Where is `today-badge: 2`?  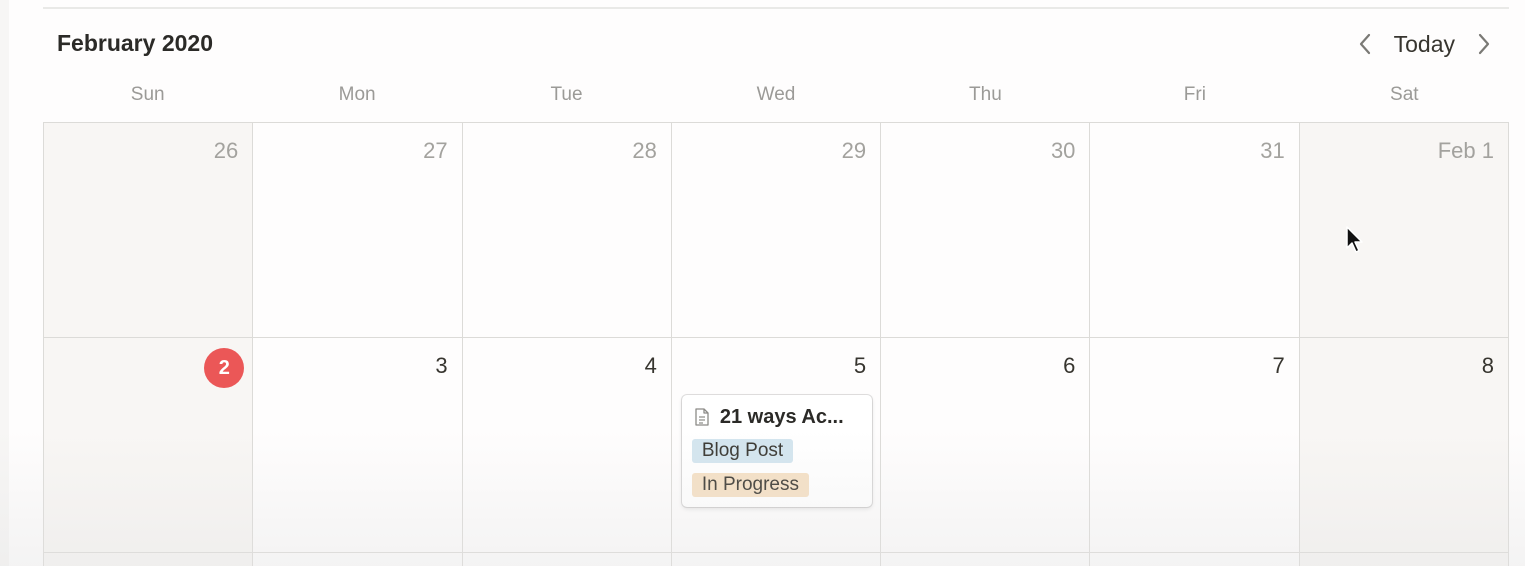
today-badge: 2 is located at coordinates (224, 368).